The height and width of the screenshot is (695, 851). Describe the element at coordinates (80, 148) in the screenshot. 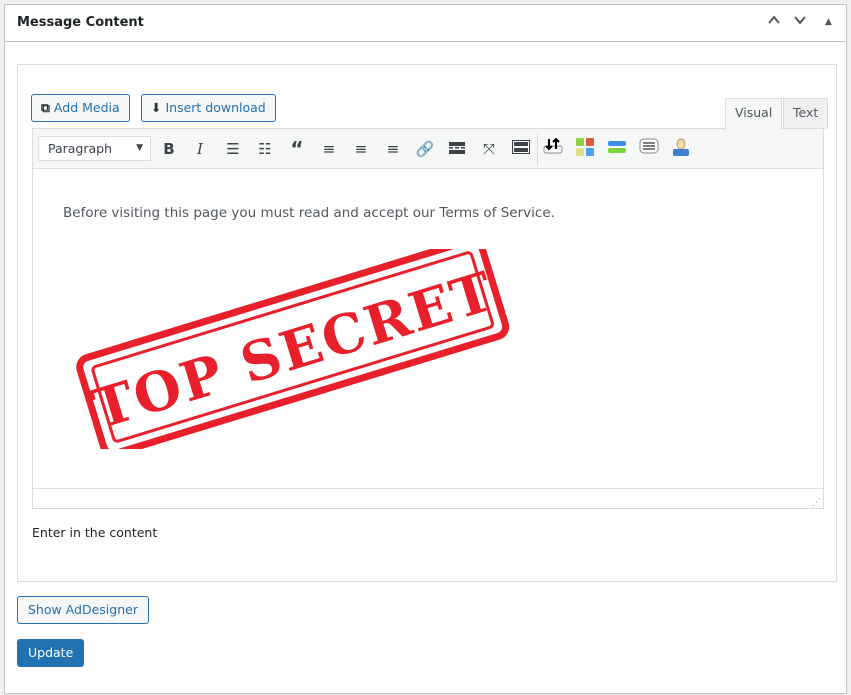

I see `format-select-value: Paragraph` at that location.